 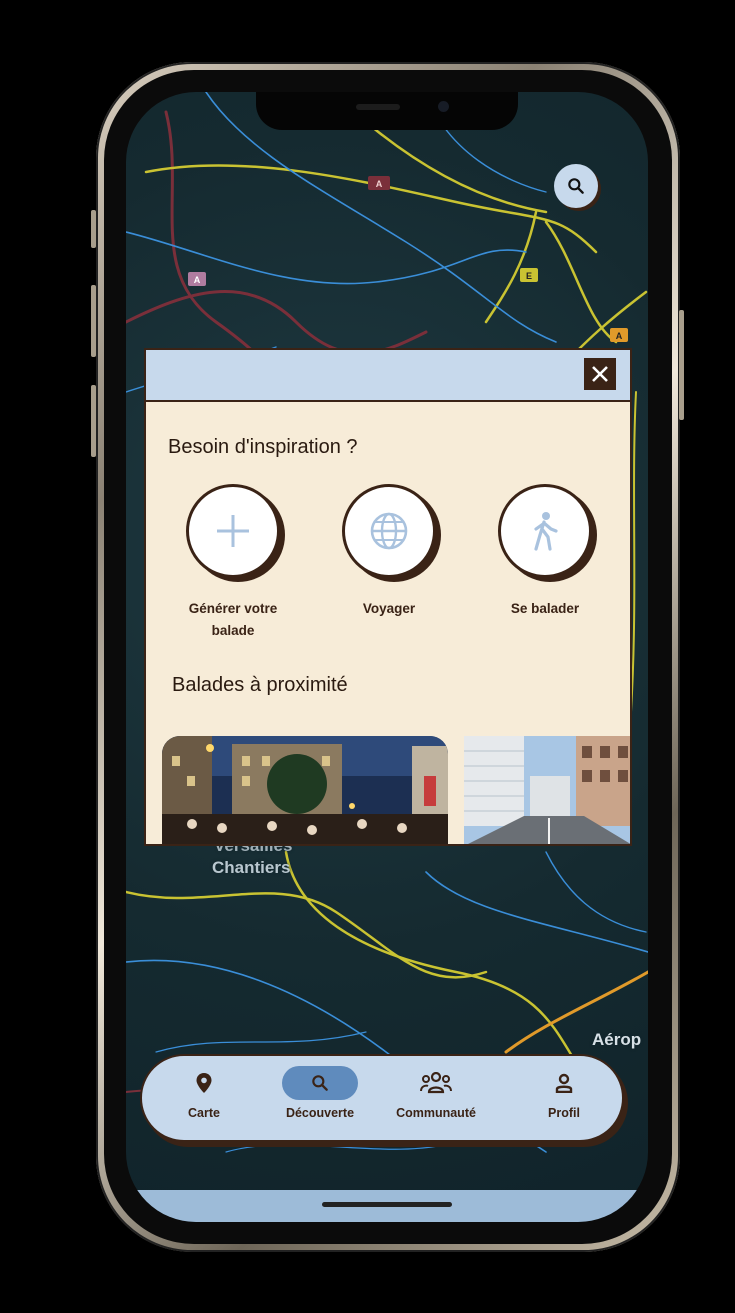 I want to click on generate-walk-option: Générer votre balade, so click(x=233, y=563).